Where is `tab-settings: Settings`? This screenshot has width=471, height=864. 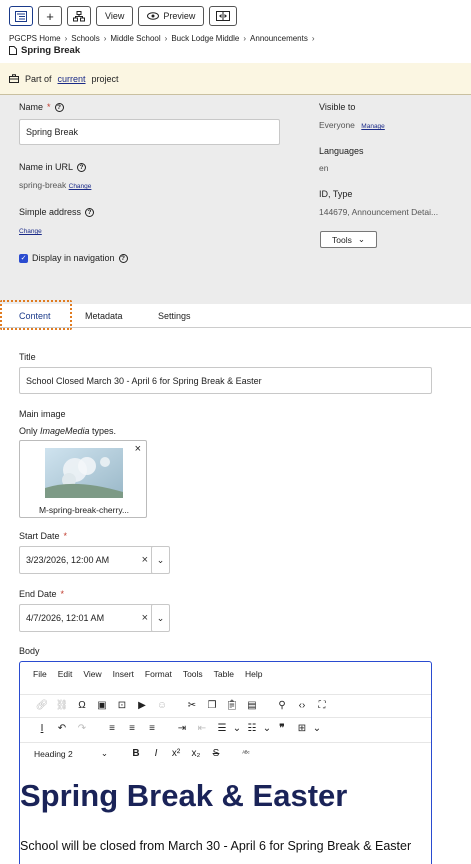
tab-settings: Settings is located at coordinates (174, 316).